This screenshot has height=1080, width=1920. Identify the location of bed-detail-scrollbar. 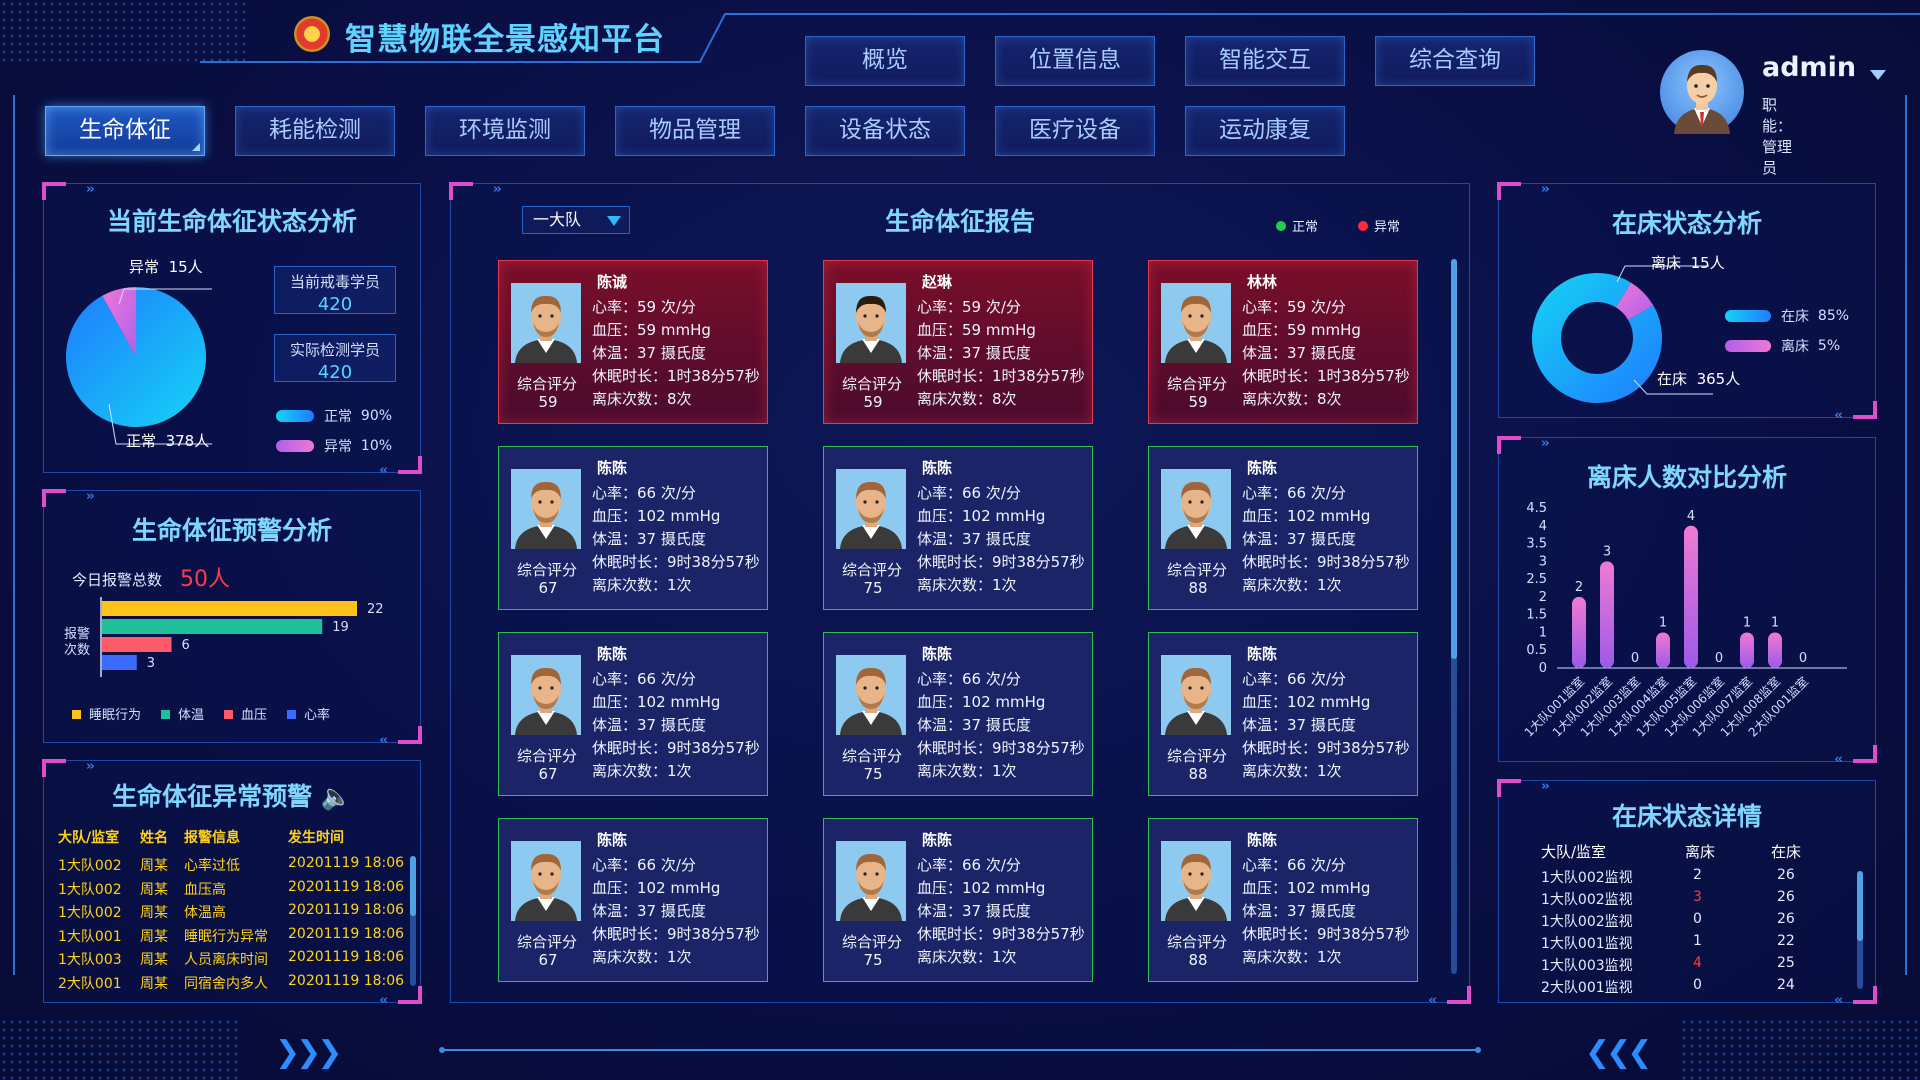
(1860, 930).